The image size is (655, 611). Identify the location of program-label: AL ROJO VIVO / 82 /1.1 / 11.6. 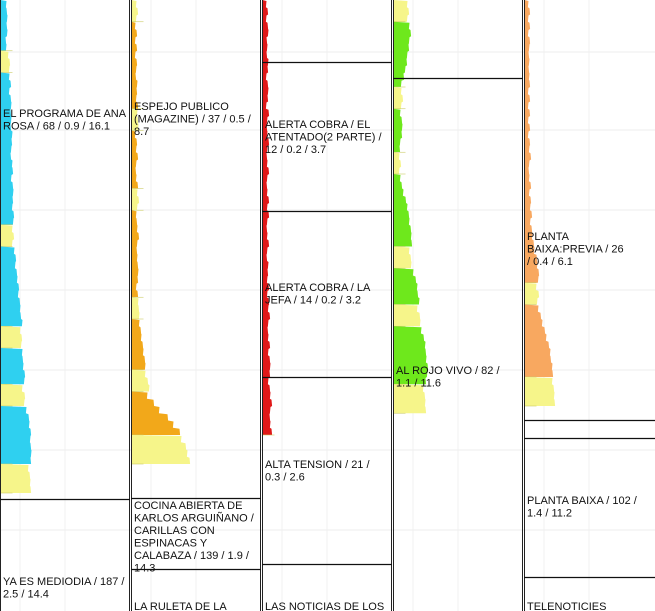
(448, 377).